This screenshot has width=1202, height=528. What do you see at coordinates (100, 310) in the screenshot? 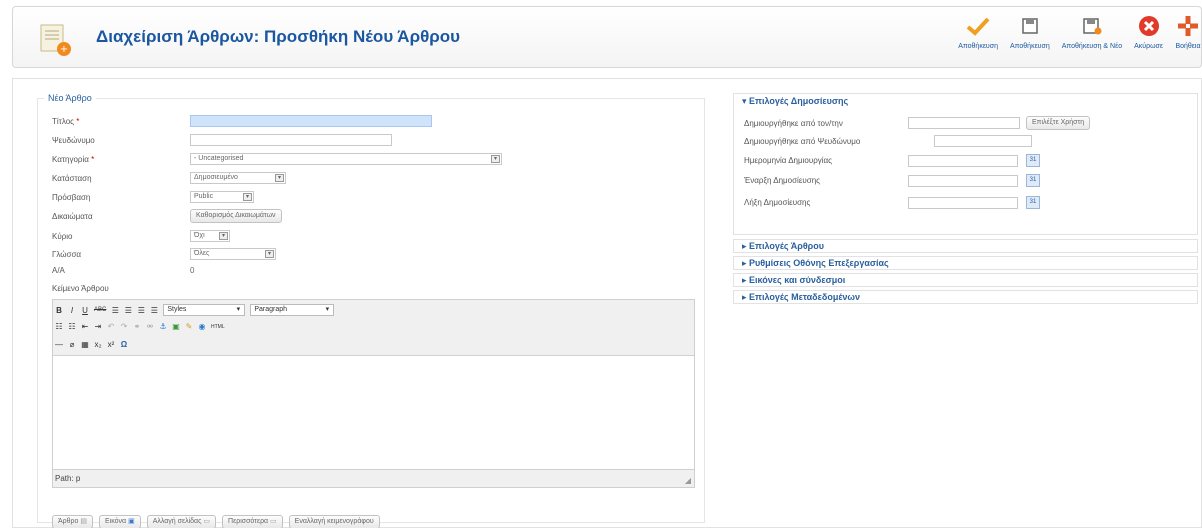
I see `strikethrough-button: ABC` at bounding box center [100, 310].